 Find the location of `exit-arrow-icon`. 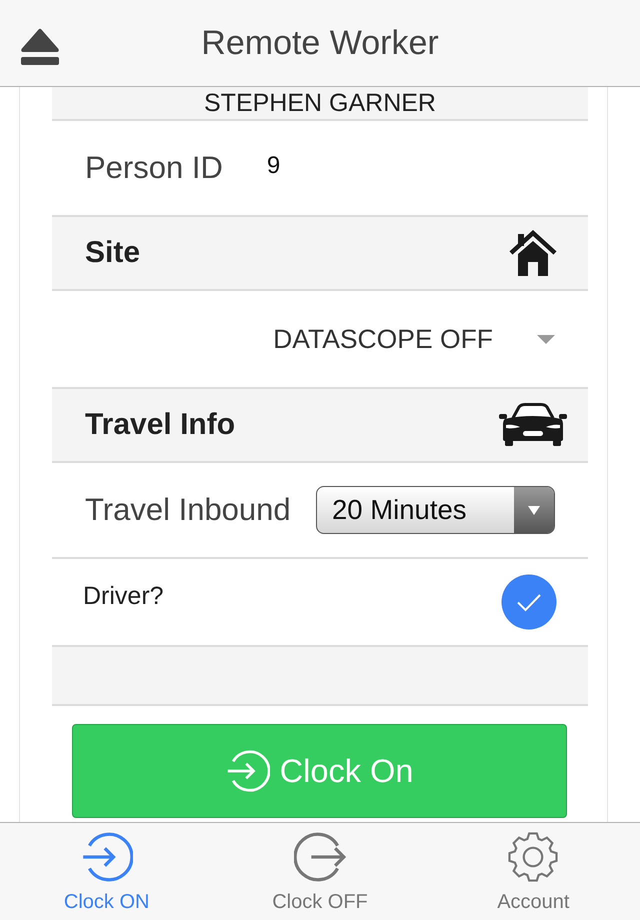

exit-arrow-icon is located at coordinates (320, 857).